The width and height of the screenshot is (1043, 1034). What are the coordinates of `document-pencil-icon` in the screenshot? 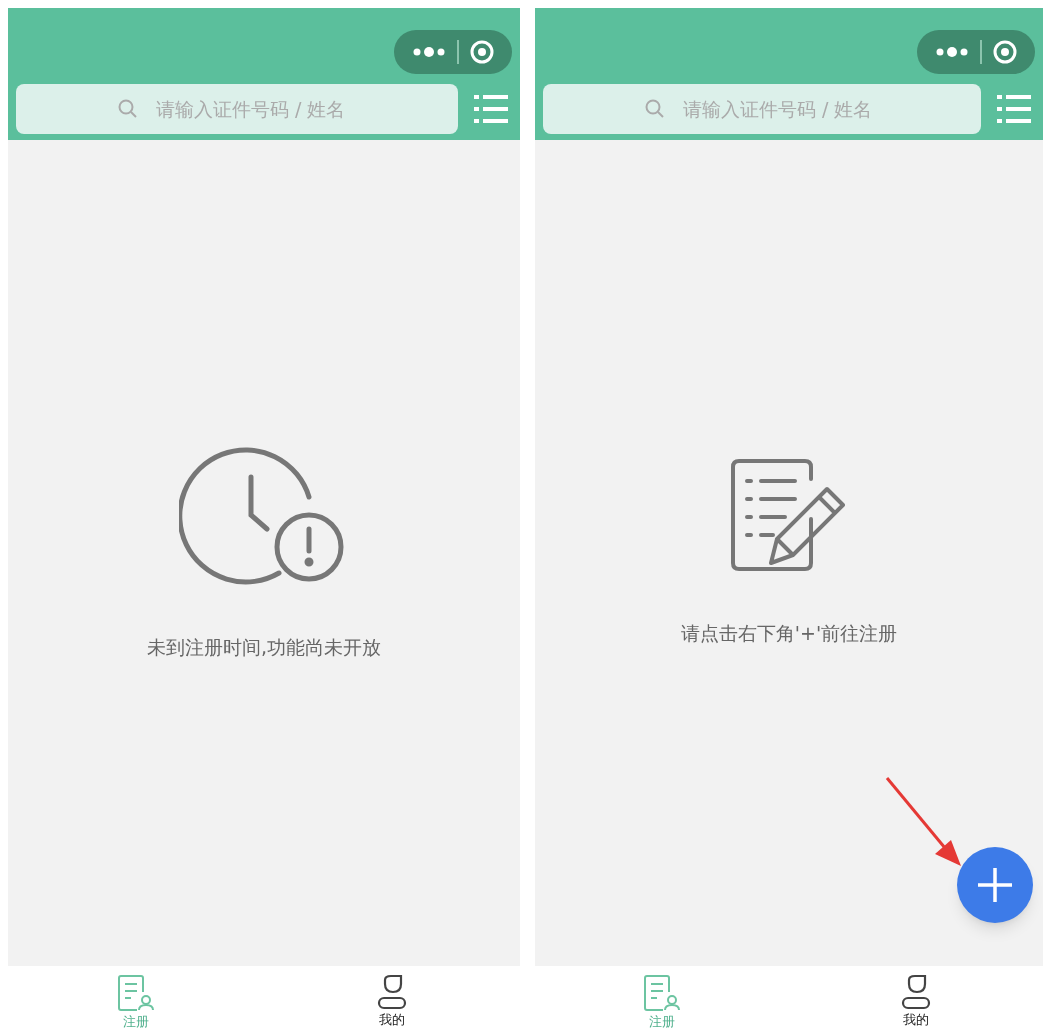 It's located at (789, 514).